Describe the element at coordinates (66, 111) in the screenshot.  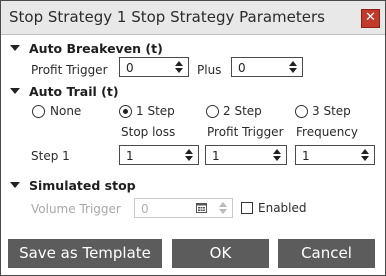
I see `radio-none-label: None` at that location.